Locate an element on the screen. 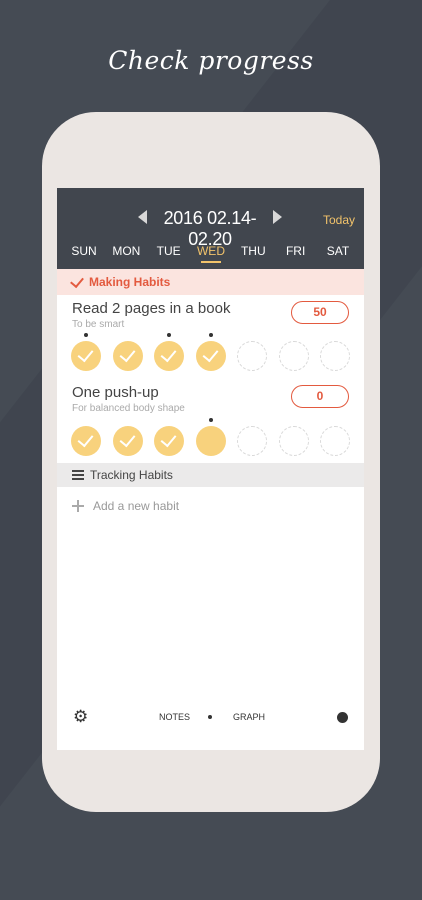 The height and width of the screenshot is (900, 422). weekday-tabs: SUN MON TUE WED THU FRI SAT is located at coordinates (211, 253).